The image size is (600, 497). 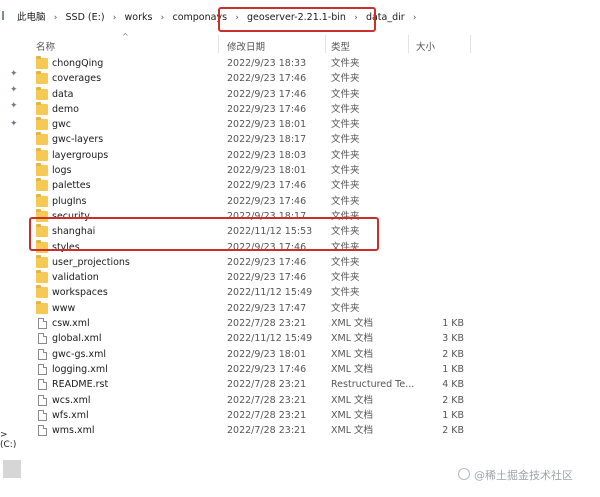 I want to click on list-item: csw.xml 2022/7/28 23:21 XML 文档 1 KB, so click(x=315, y=323).